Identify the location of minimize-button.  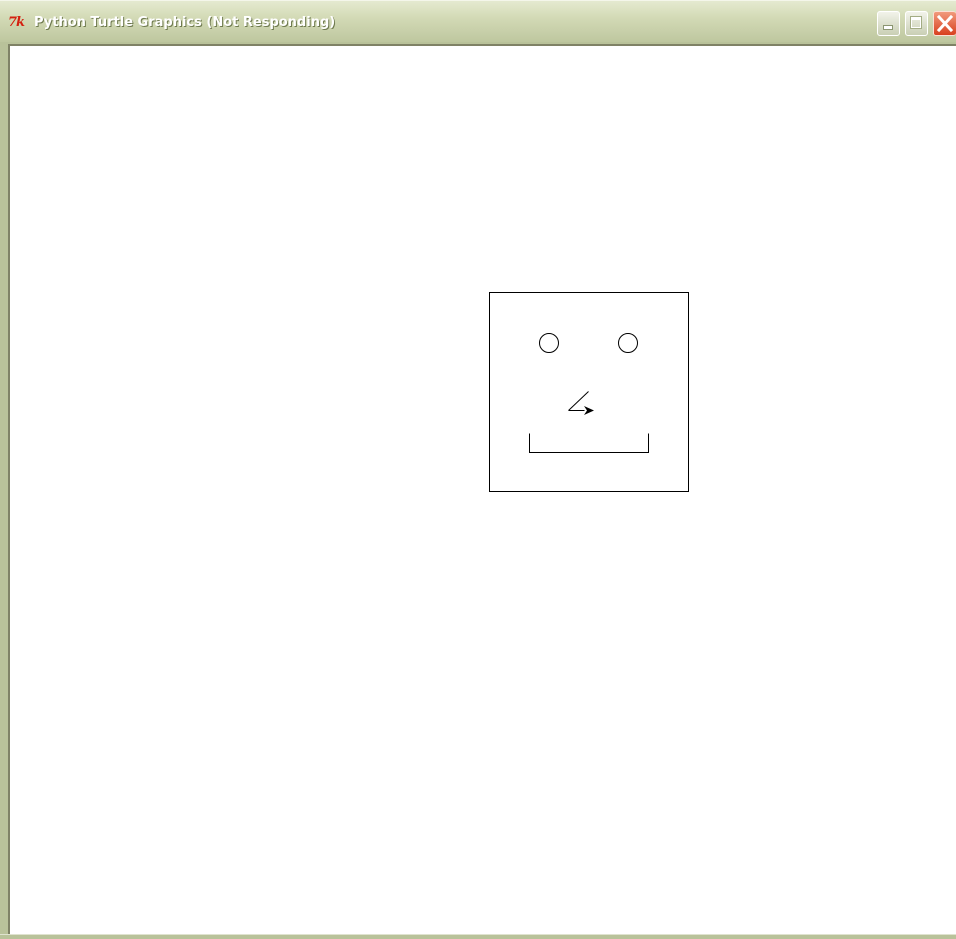
(888, 23).